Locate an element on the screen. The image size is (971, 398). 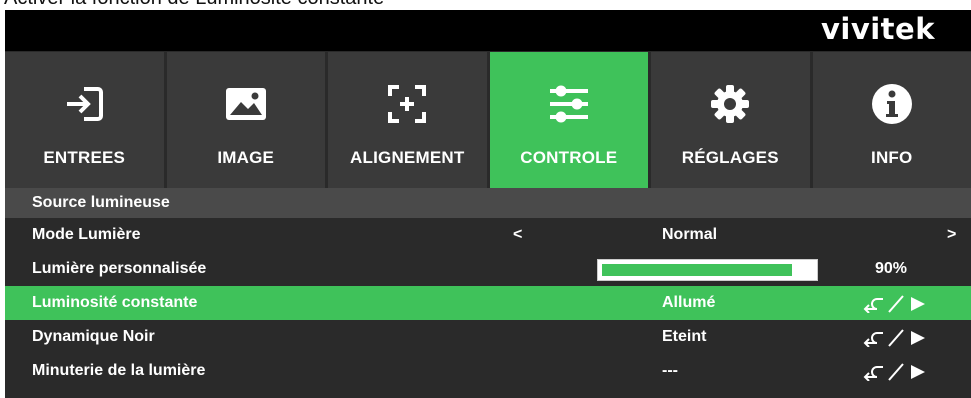
image-icon is located at coordinates (246, 104).